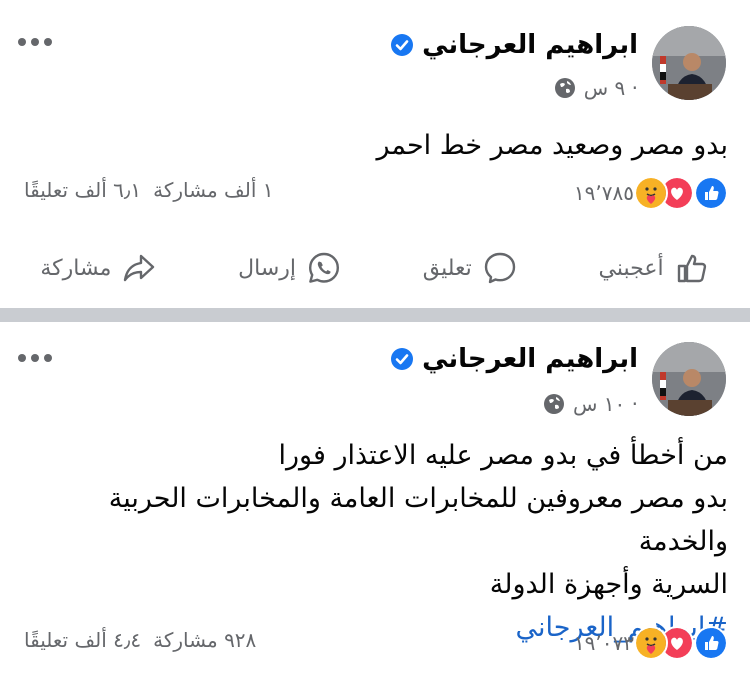 This screenshot has width=750, height=694. What do you see at coordinates (324, 267) in the screenshot?
I see `whatsapp-icon` at bounding box center [324, 267].